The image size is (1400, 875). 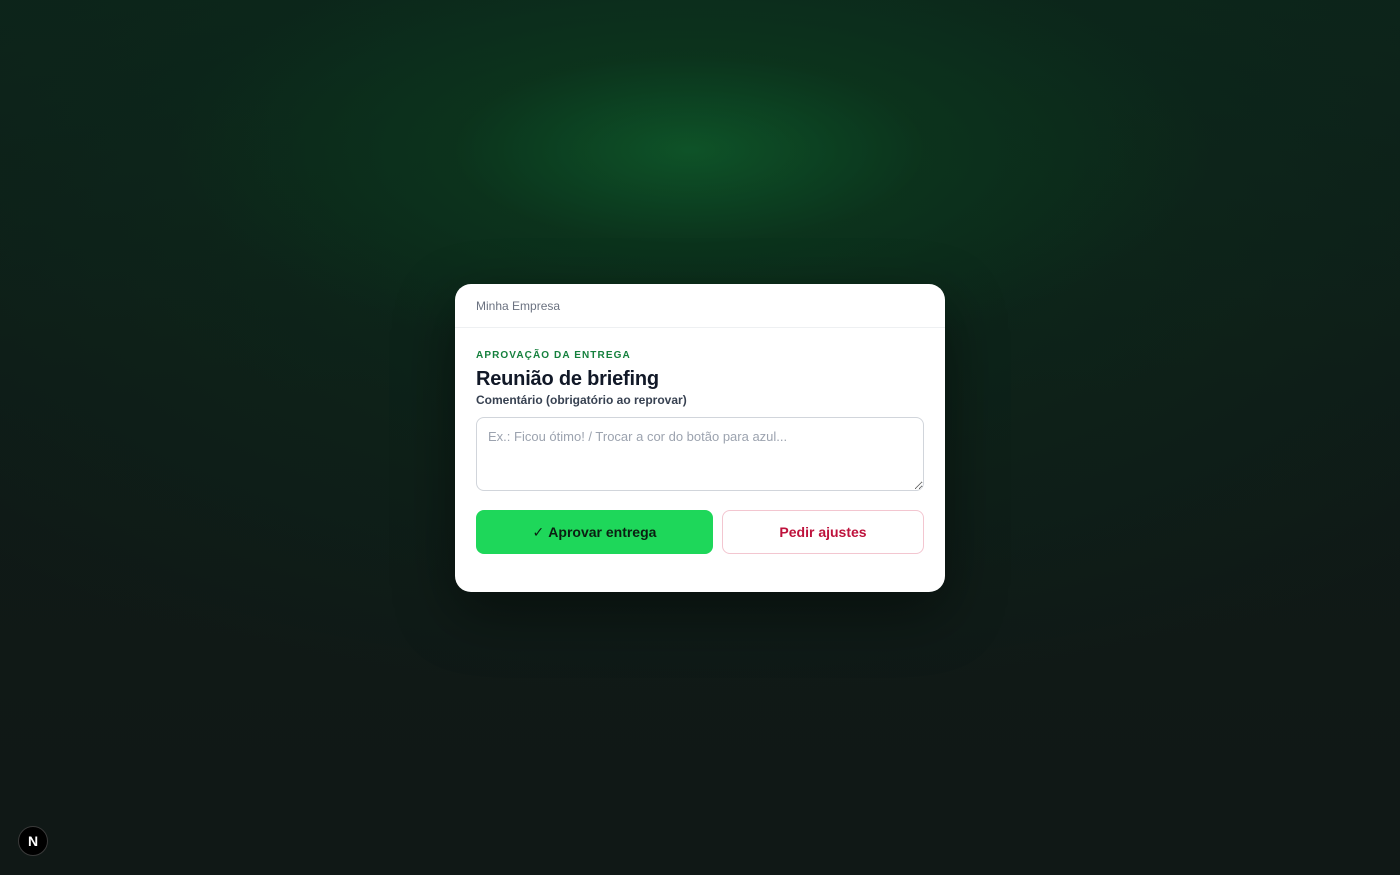 I want to click on nextjs-logo-icon: N, so click(x=33, y=841).